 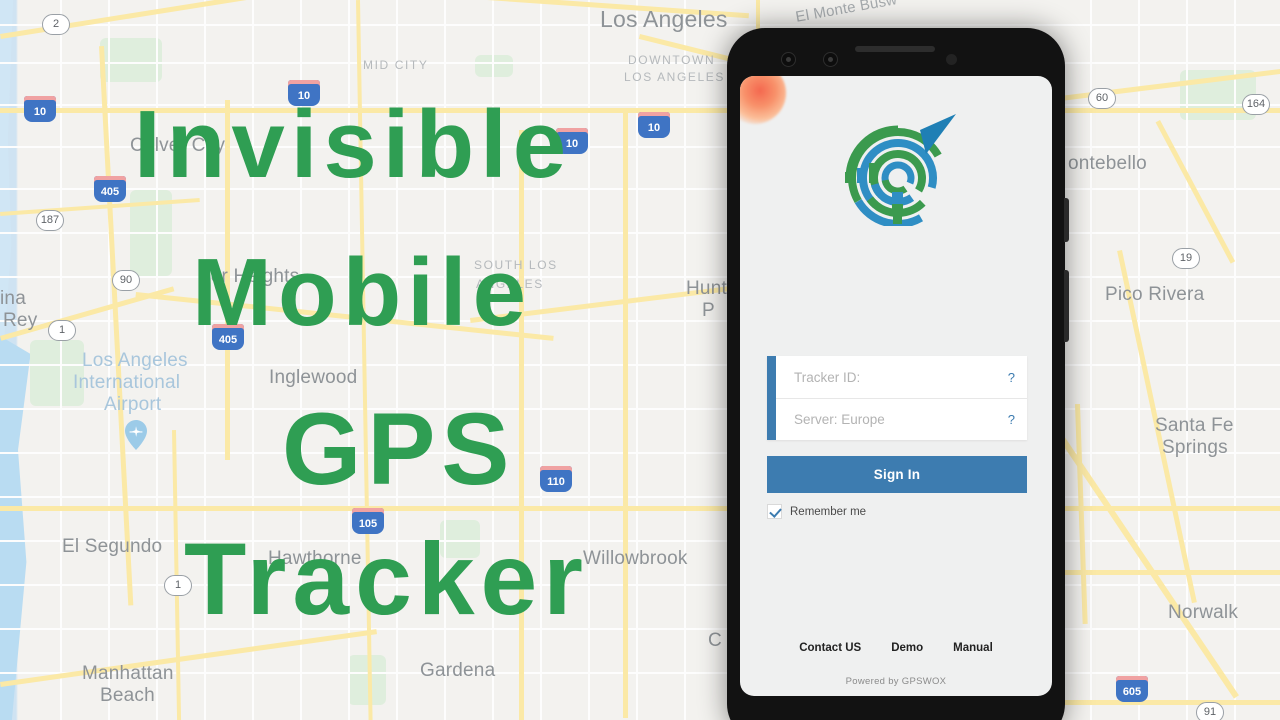 I want to click on map-label: Willowbrook, so click(x=635, y=558).